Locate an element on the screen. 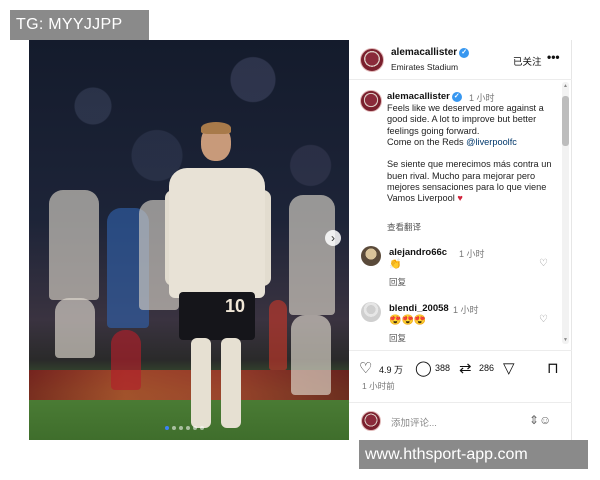 This screenshot has height=480, width=600. commenter-username: blendi_20058 is located at coordinates (419, 308).